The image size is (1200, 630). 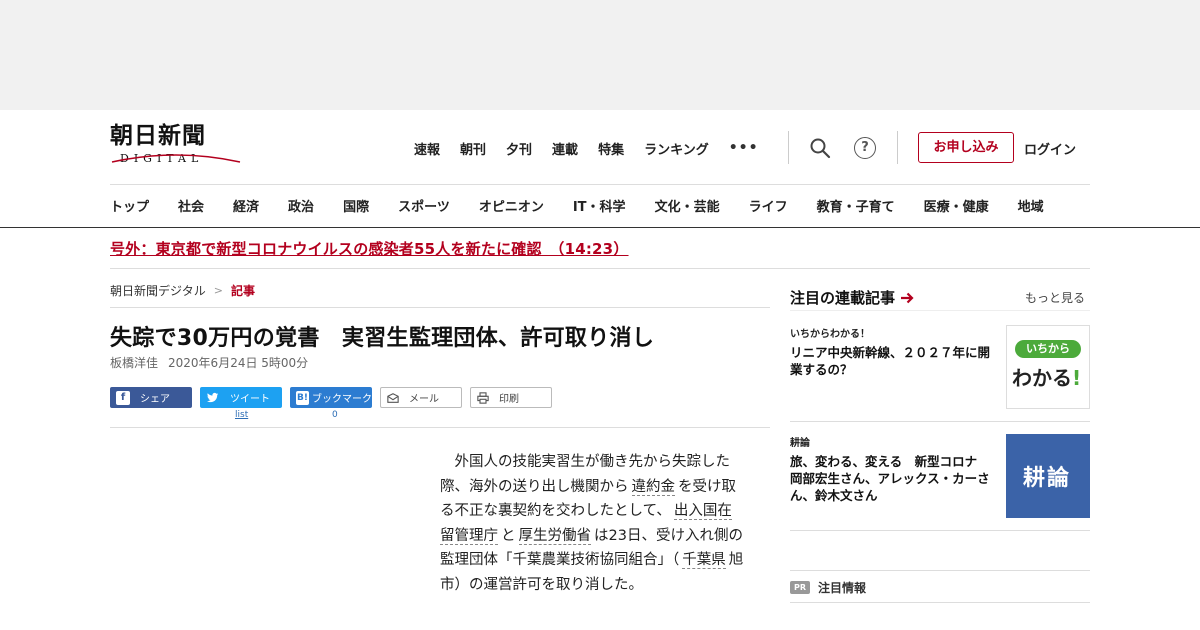 I want to click on thumbnail-text: 耕論, so click(x=1046, y=478).